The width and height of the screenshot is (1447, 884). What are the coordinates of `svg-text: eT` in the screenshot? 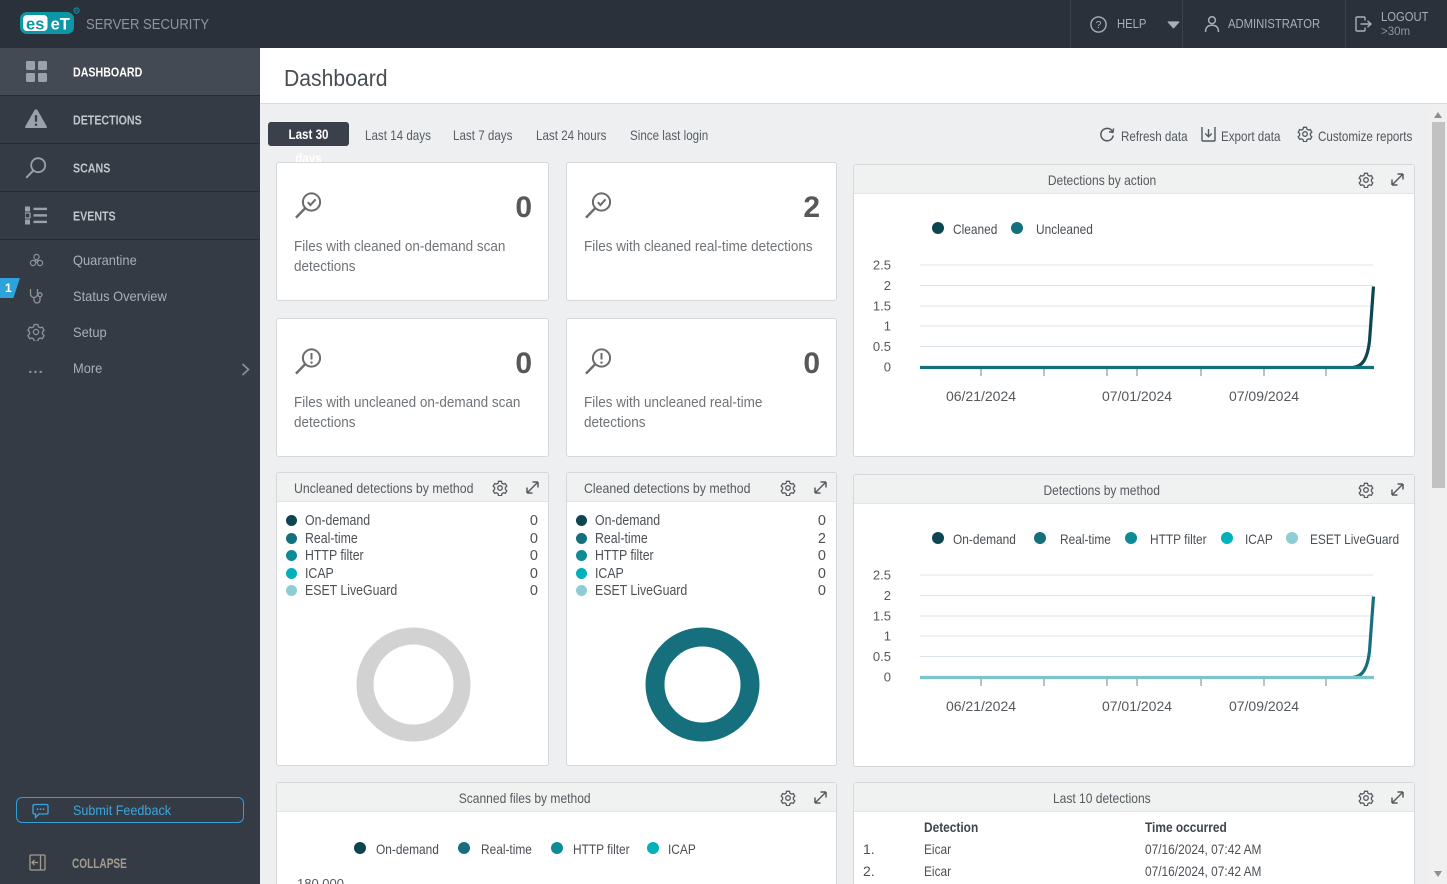 It's located at (60, 25).